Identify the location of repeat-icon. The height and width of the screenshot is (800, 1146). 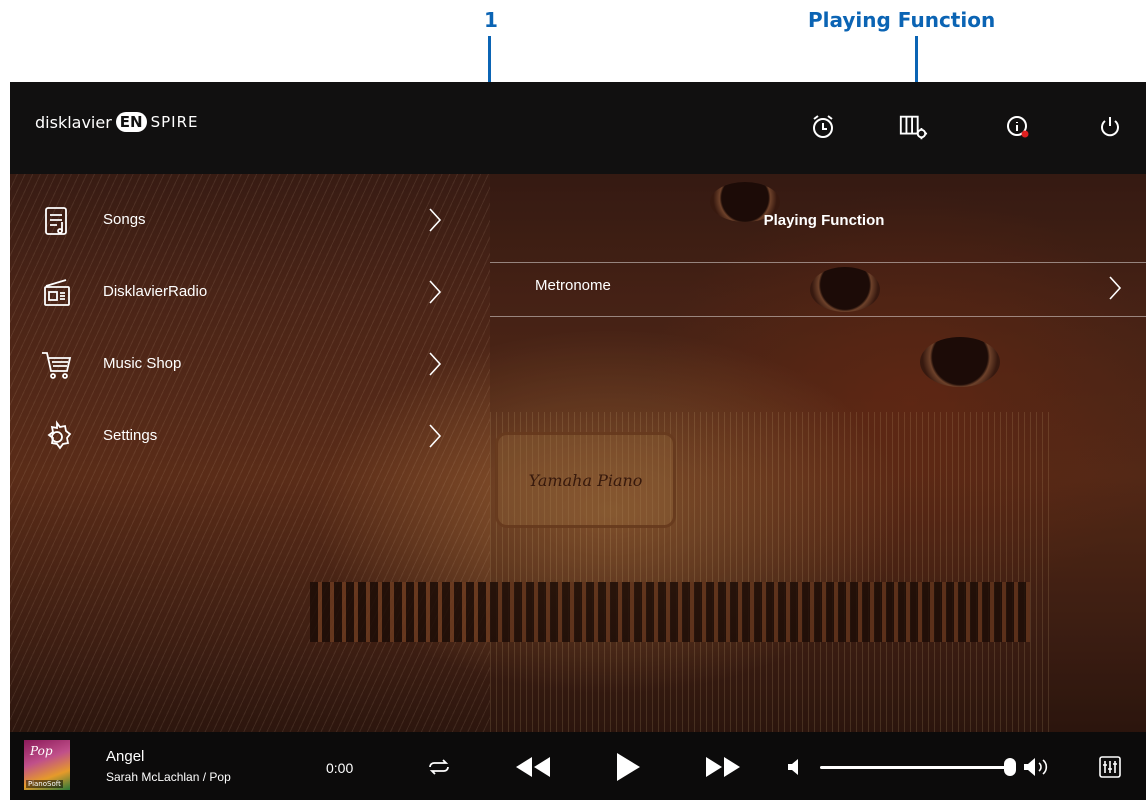
(439, 767).